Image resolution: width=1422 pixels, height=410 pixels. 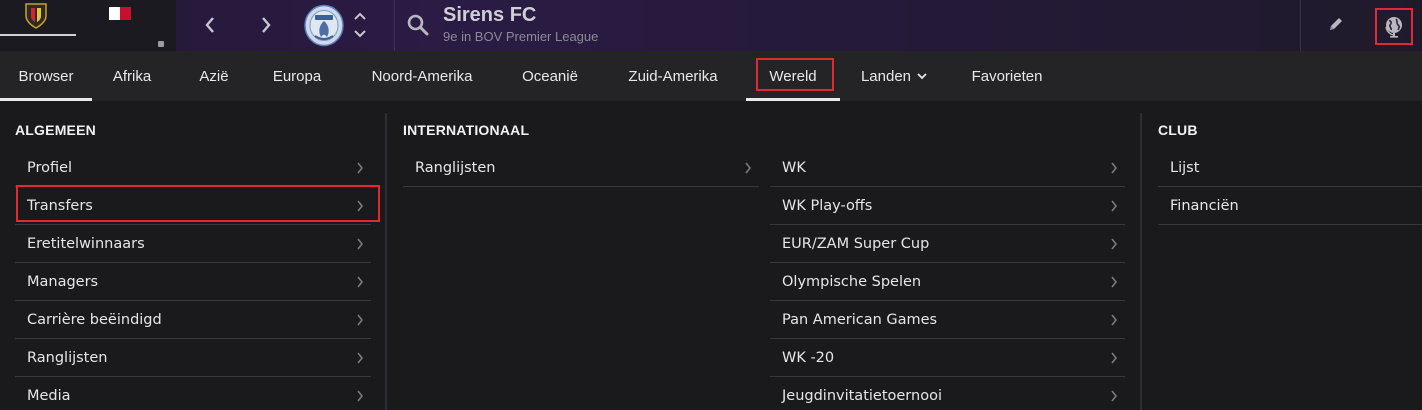 I want to click on menu-item-wk-20: WK -20, so click(x=947, y=358).